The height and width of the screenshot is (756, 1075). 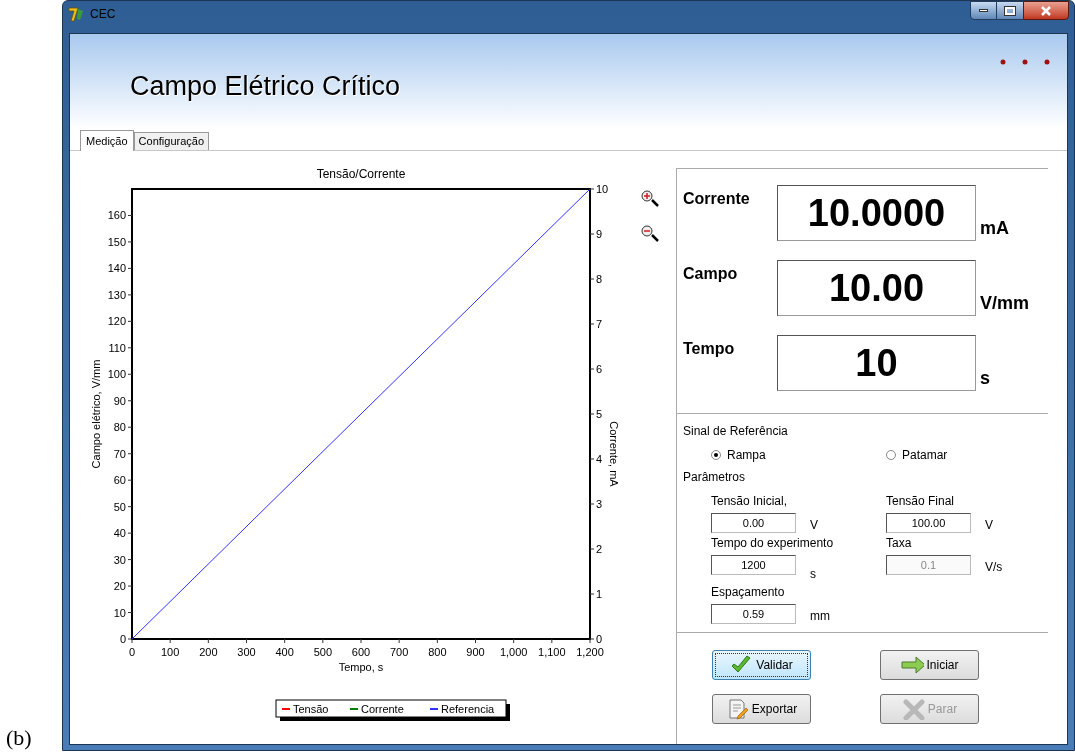 I want to click on maximize-icon, so click(x=1010, y=10).